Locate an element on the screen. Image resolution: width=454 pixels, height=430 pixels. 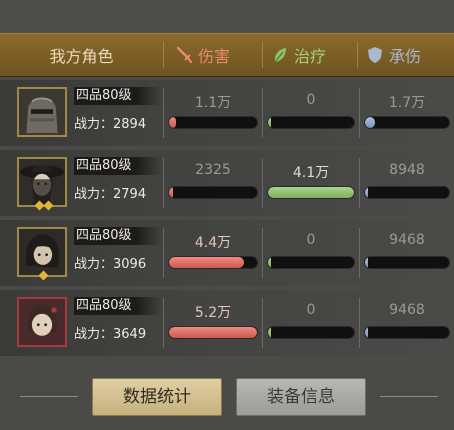
taken-value: 1.7万 is located at coordinates (407, 103).